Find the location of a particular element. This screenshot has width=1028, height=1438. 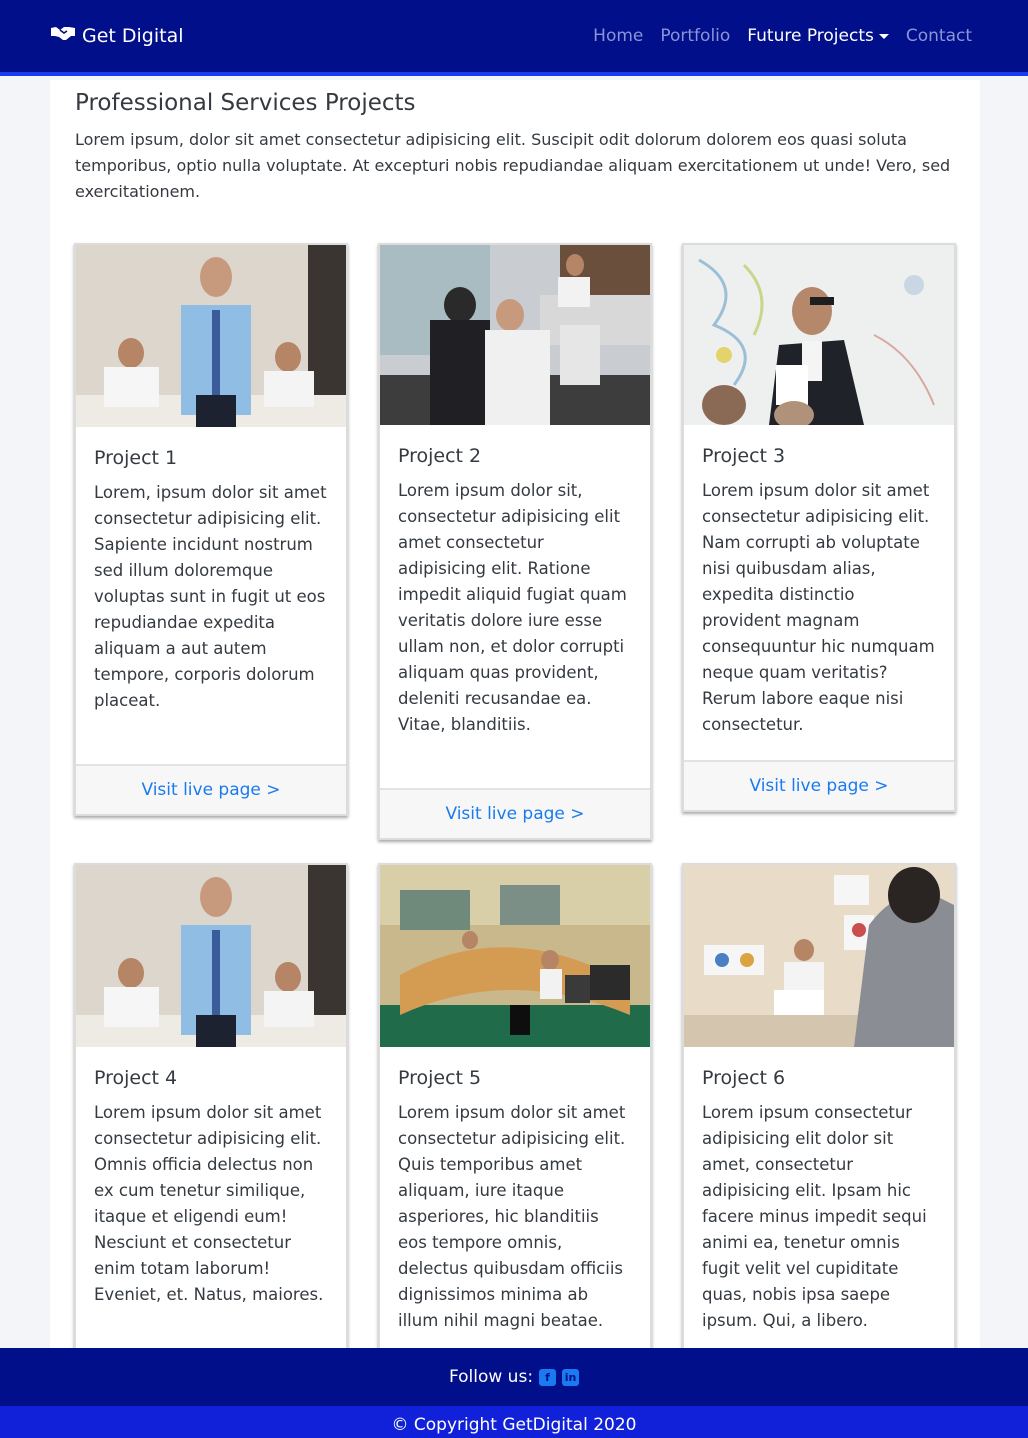

project-2-image is located at coordinates (515, 335).